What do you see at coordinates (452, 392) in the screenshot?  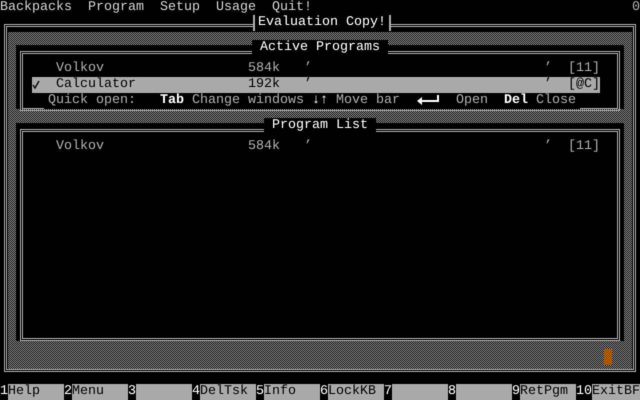 I see `function-key-number: 8` at bounding box center [452, 392].